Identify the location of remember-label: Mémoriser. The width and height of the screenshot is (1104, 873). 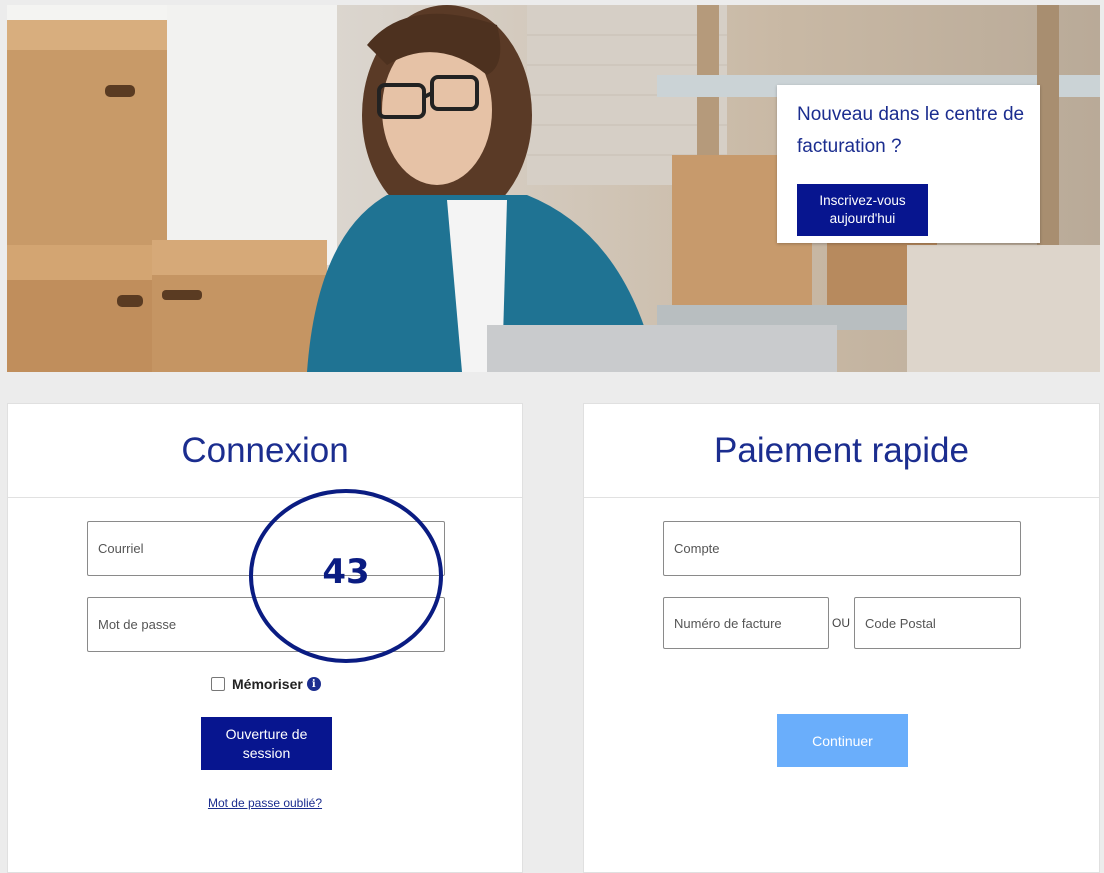
(267, 684).